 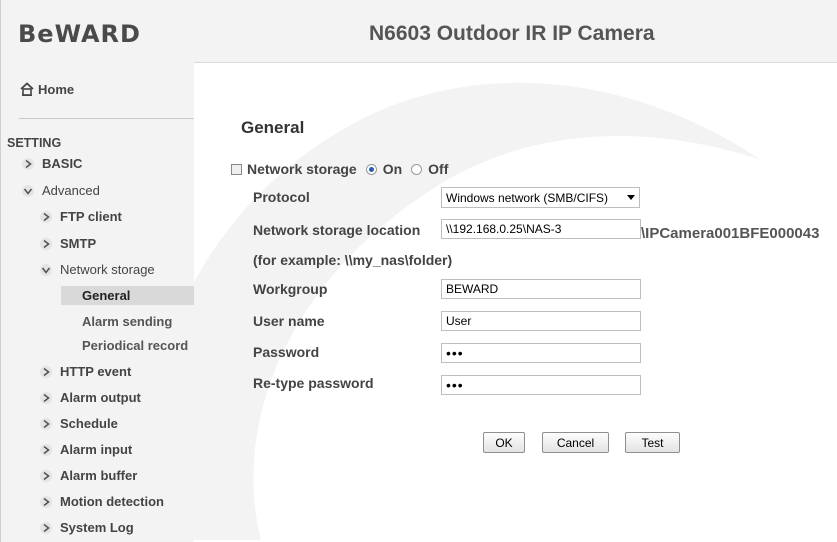 What do you see at coordinates (56, 89) in the screenshot?
I see `home-label: Home` at bounding box center [56, 89].